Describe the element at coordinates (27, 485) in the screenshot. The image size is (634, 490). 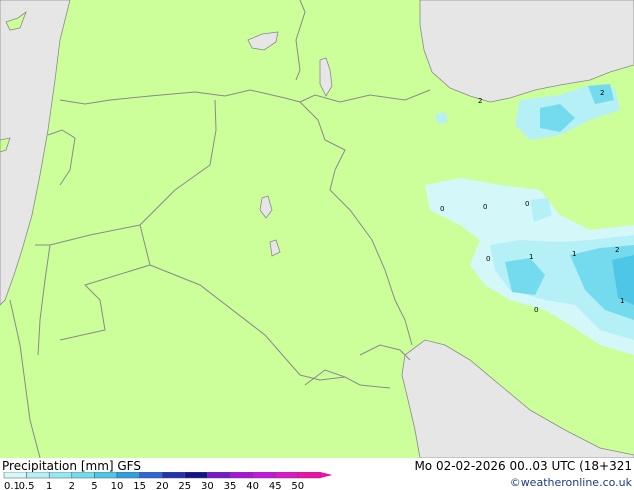
I see `legend-label: 0.5` at that location.